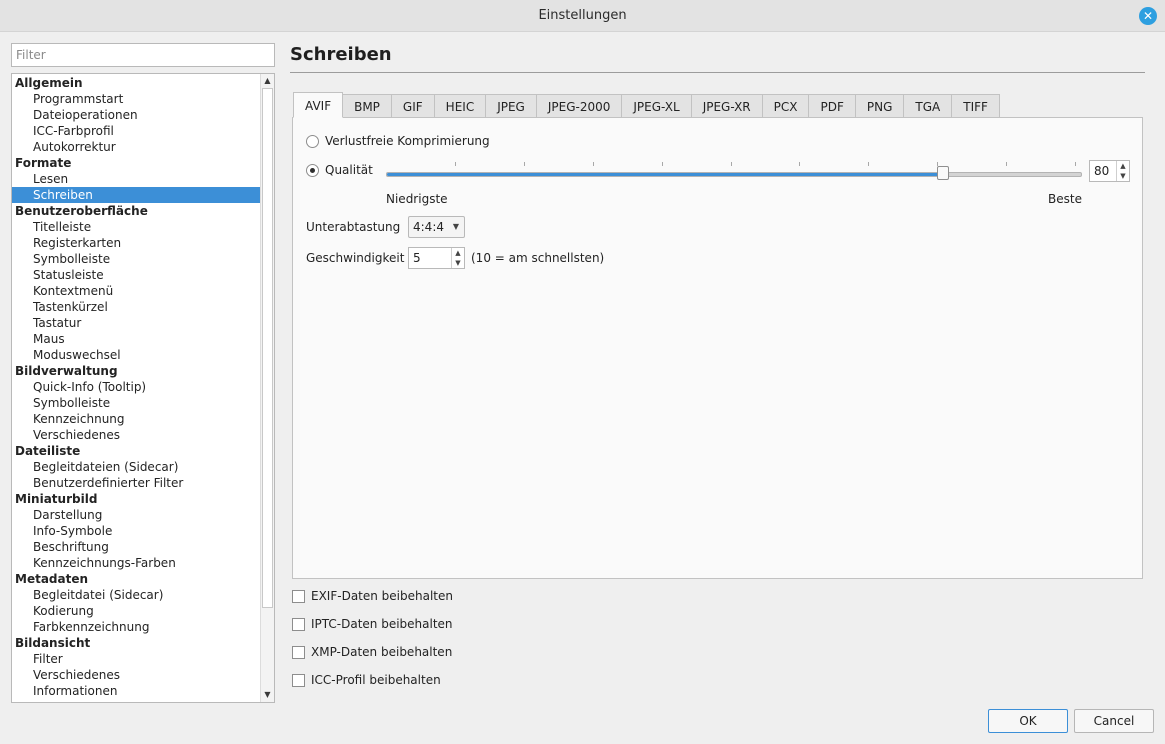 The height and width of the screenshot is (744, 1165). What do you see at coordinates (136, 419) in the screenshot?
I see `tree-item: Kennzeichnung` at bounding box center [136, 419].